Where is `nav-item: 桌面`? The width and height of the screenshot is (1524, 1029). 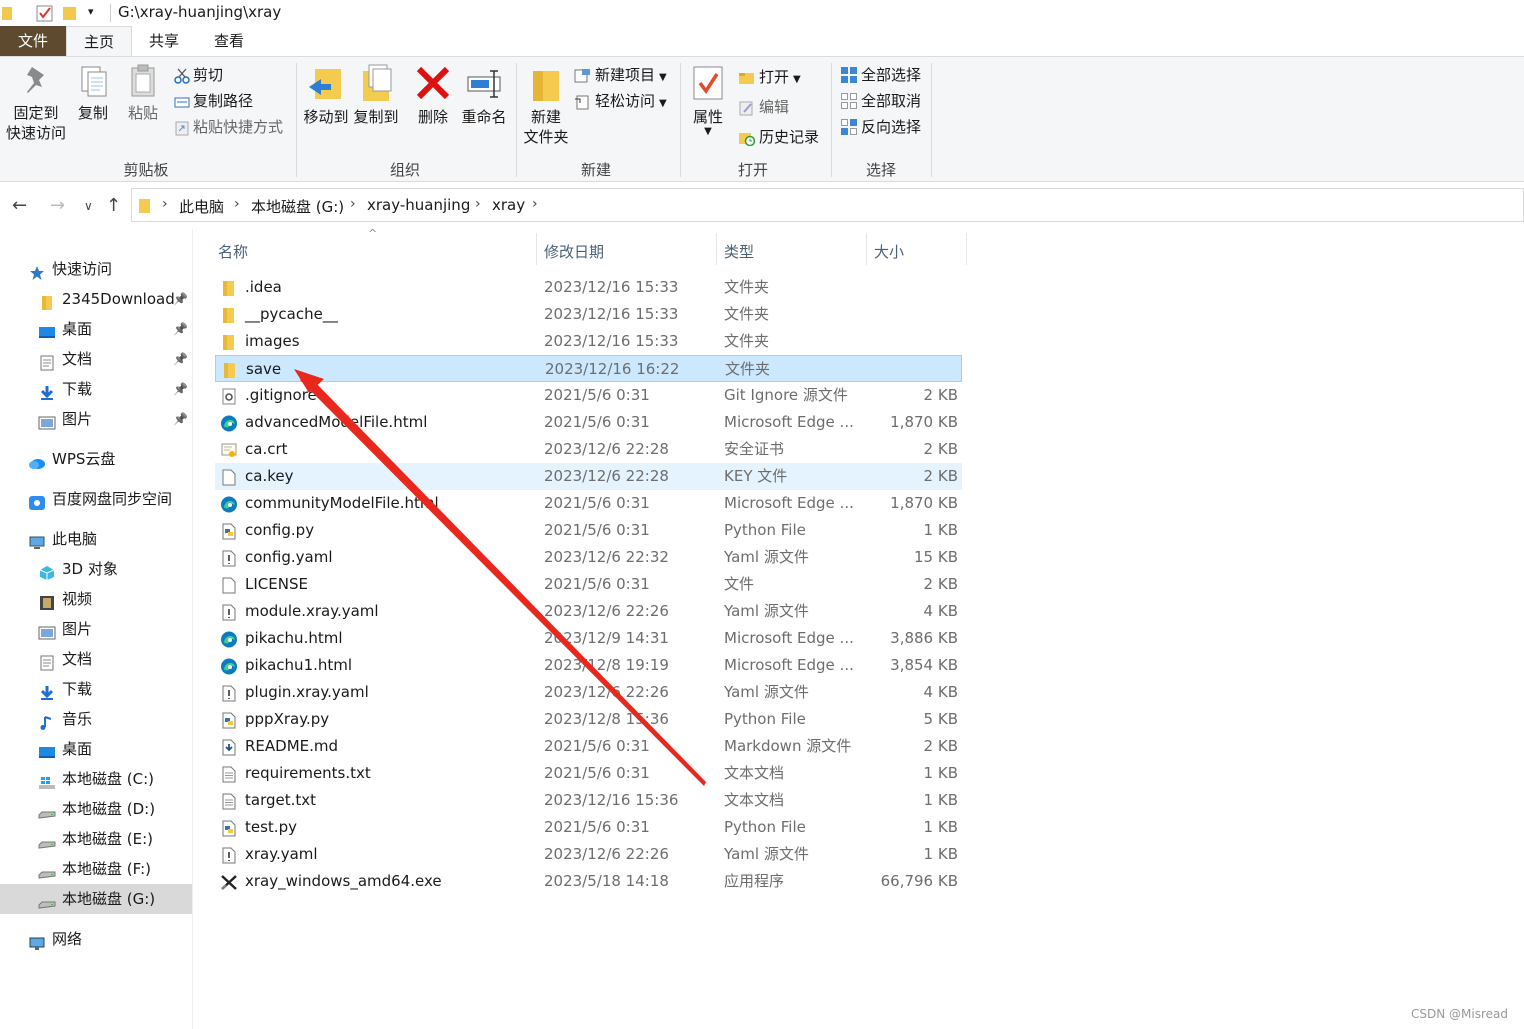
nav-item: 桌面 is located at coordinates (96, 749).